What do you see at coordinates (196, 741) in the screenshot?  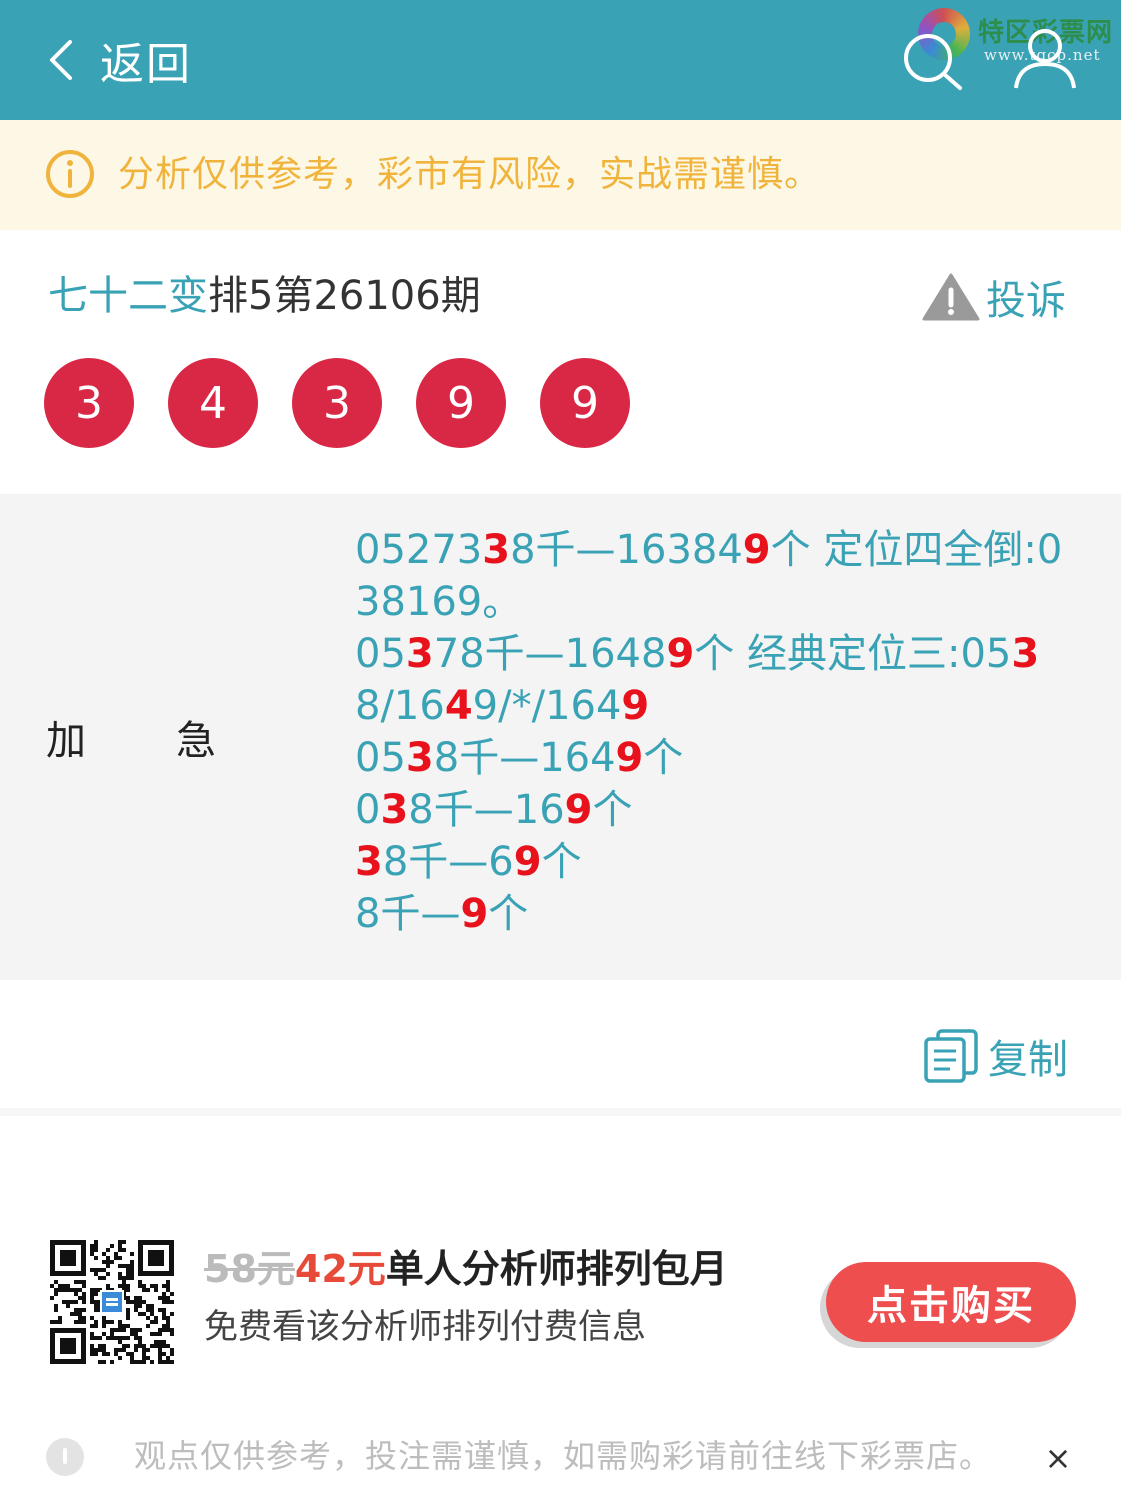 I see `content-label-char: 急` at bounding box center [196, 741].